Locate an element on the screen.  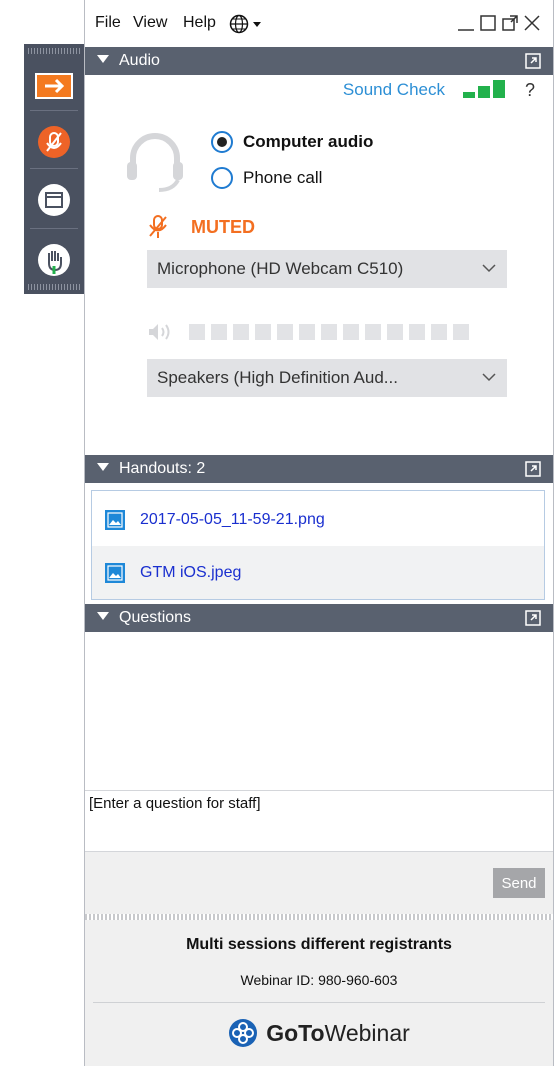
phone-call-label: Phone call is located at coordinates (283, 177).